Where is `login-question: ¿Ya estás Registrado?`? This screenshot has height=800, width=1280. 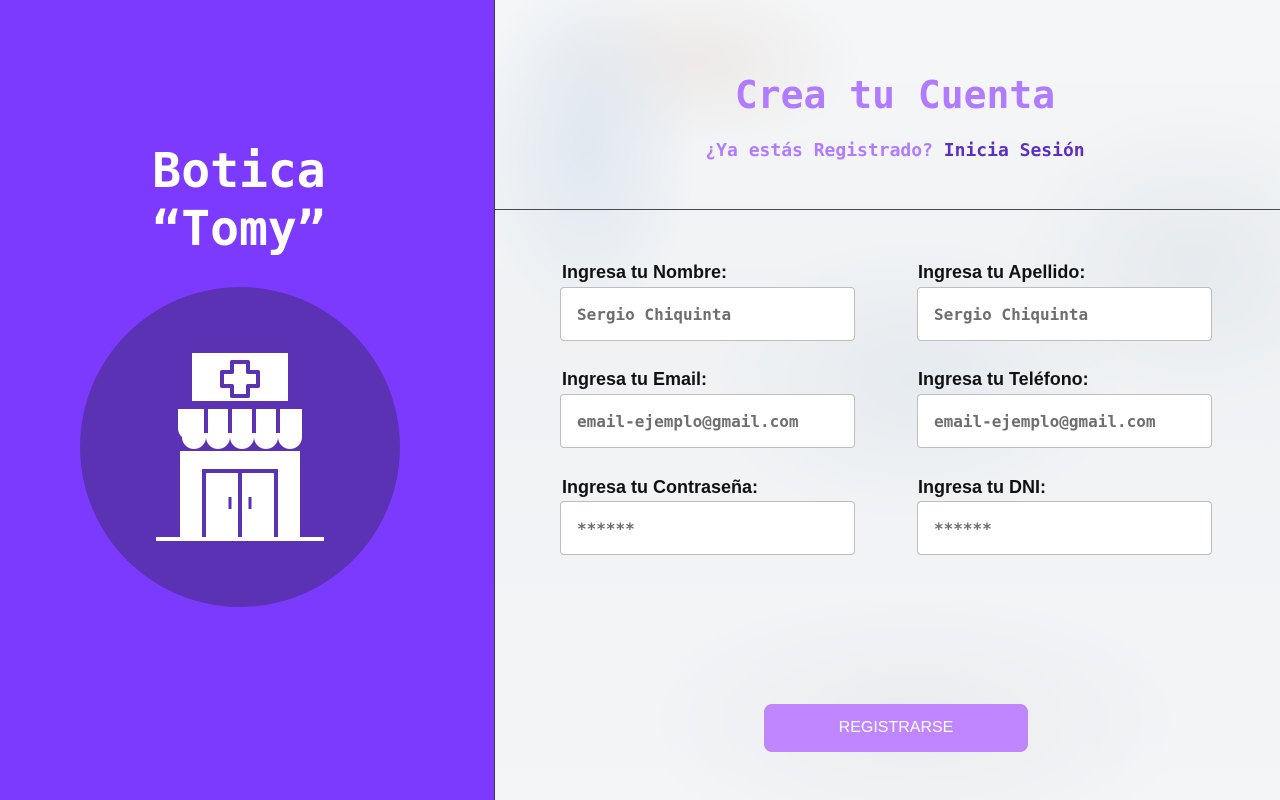
login-question: ¿Ya estás Registrado? is located at coordinates (819, 150).